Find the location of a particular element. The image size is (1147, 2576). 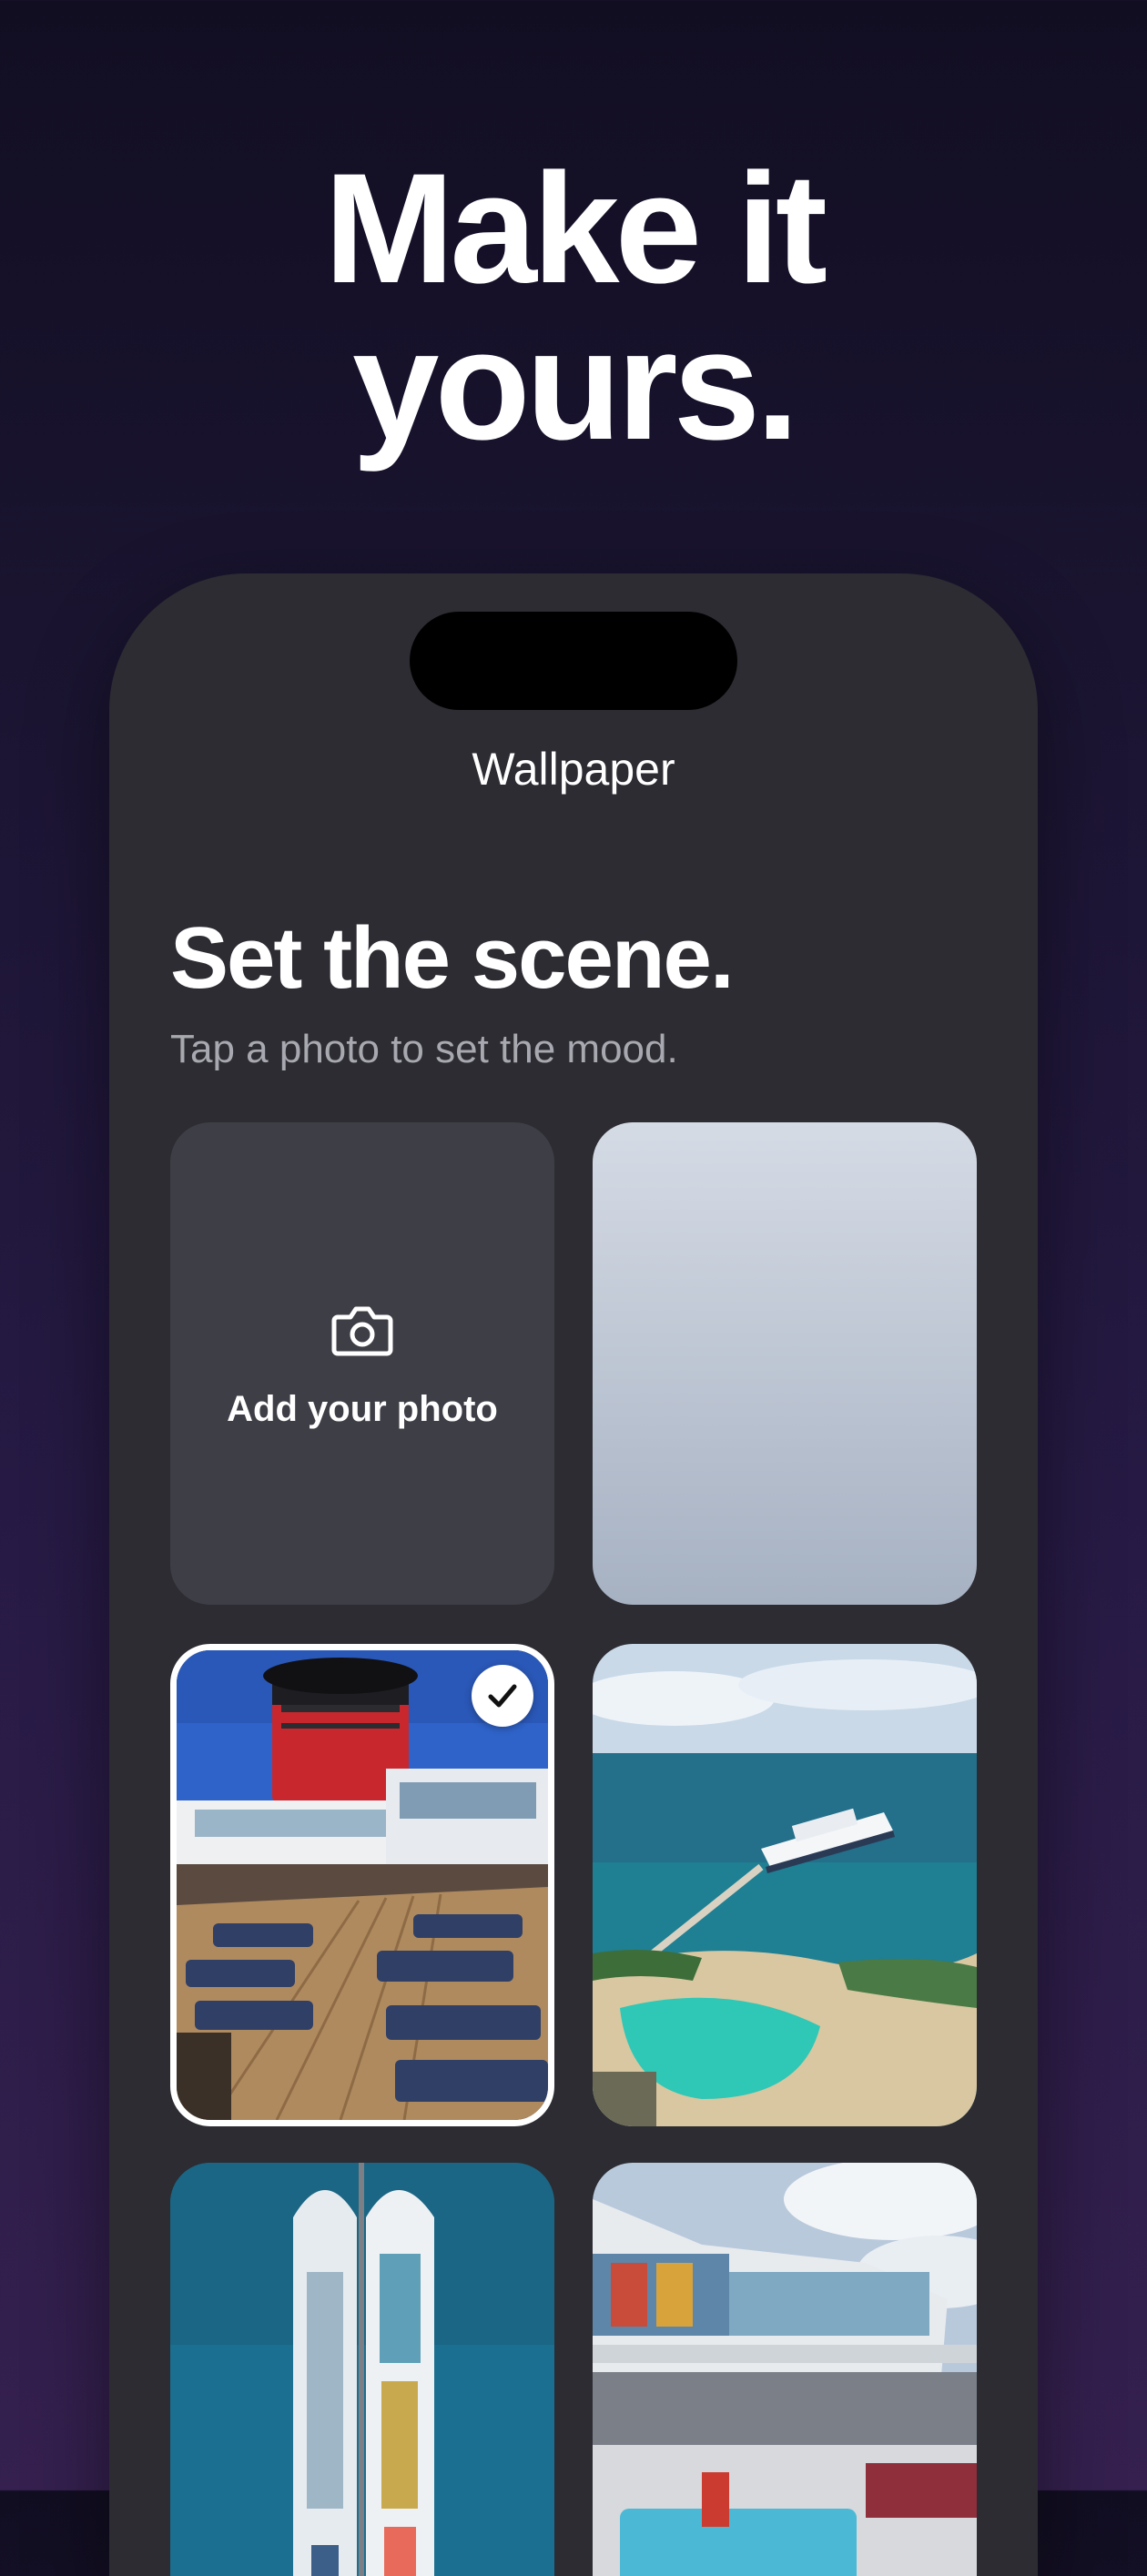

hero-title-line-2: yours. is located at coordinates (575, 385).